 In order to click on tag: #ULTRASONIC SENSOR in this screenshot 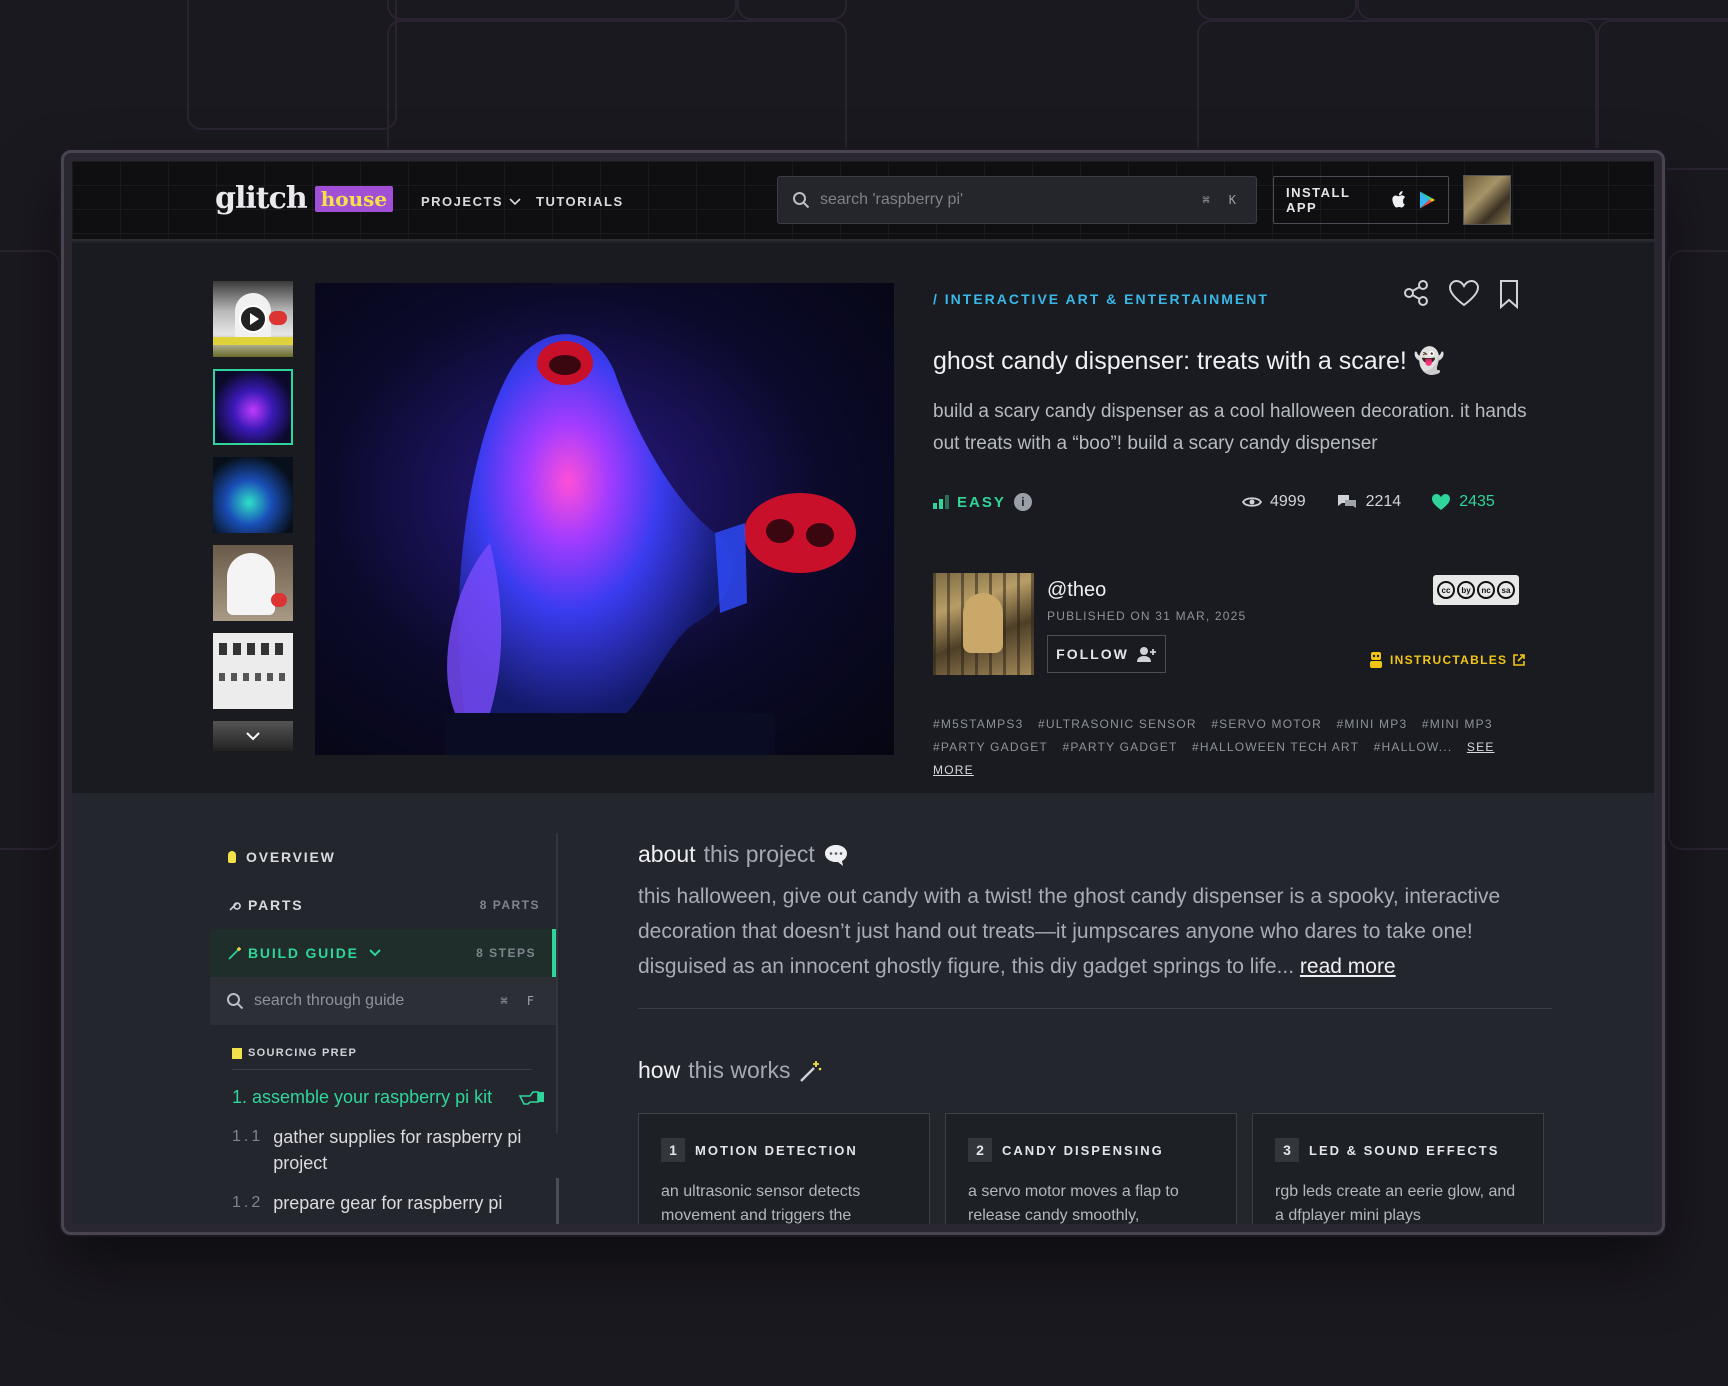, I will do `click(1117, 724)`.